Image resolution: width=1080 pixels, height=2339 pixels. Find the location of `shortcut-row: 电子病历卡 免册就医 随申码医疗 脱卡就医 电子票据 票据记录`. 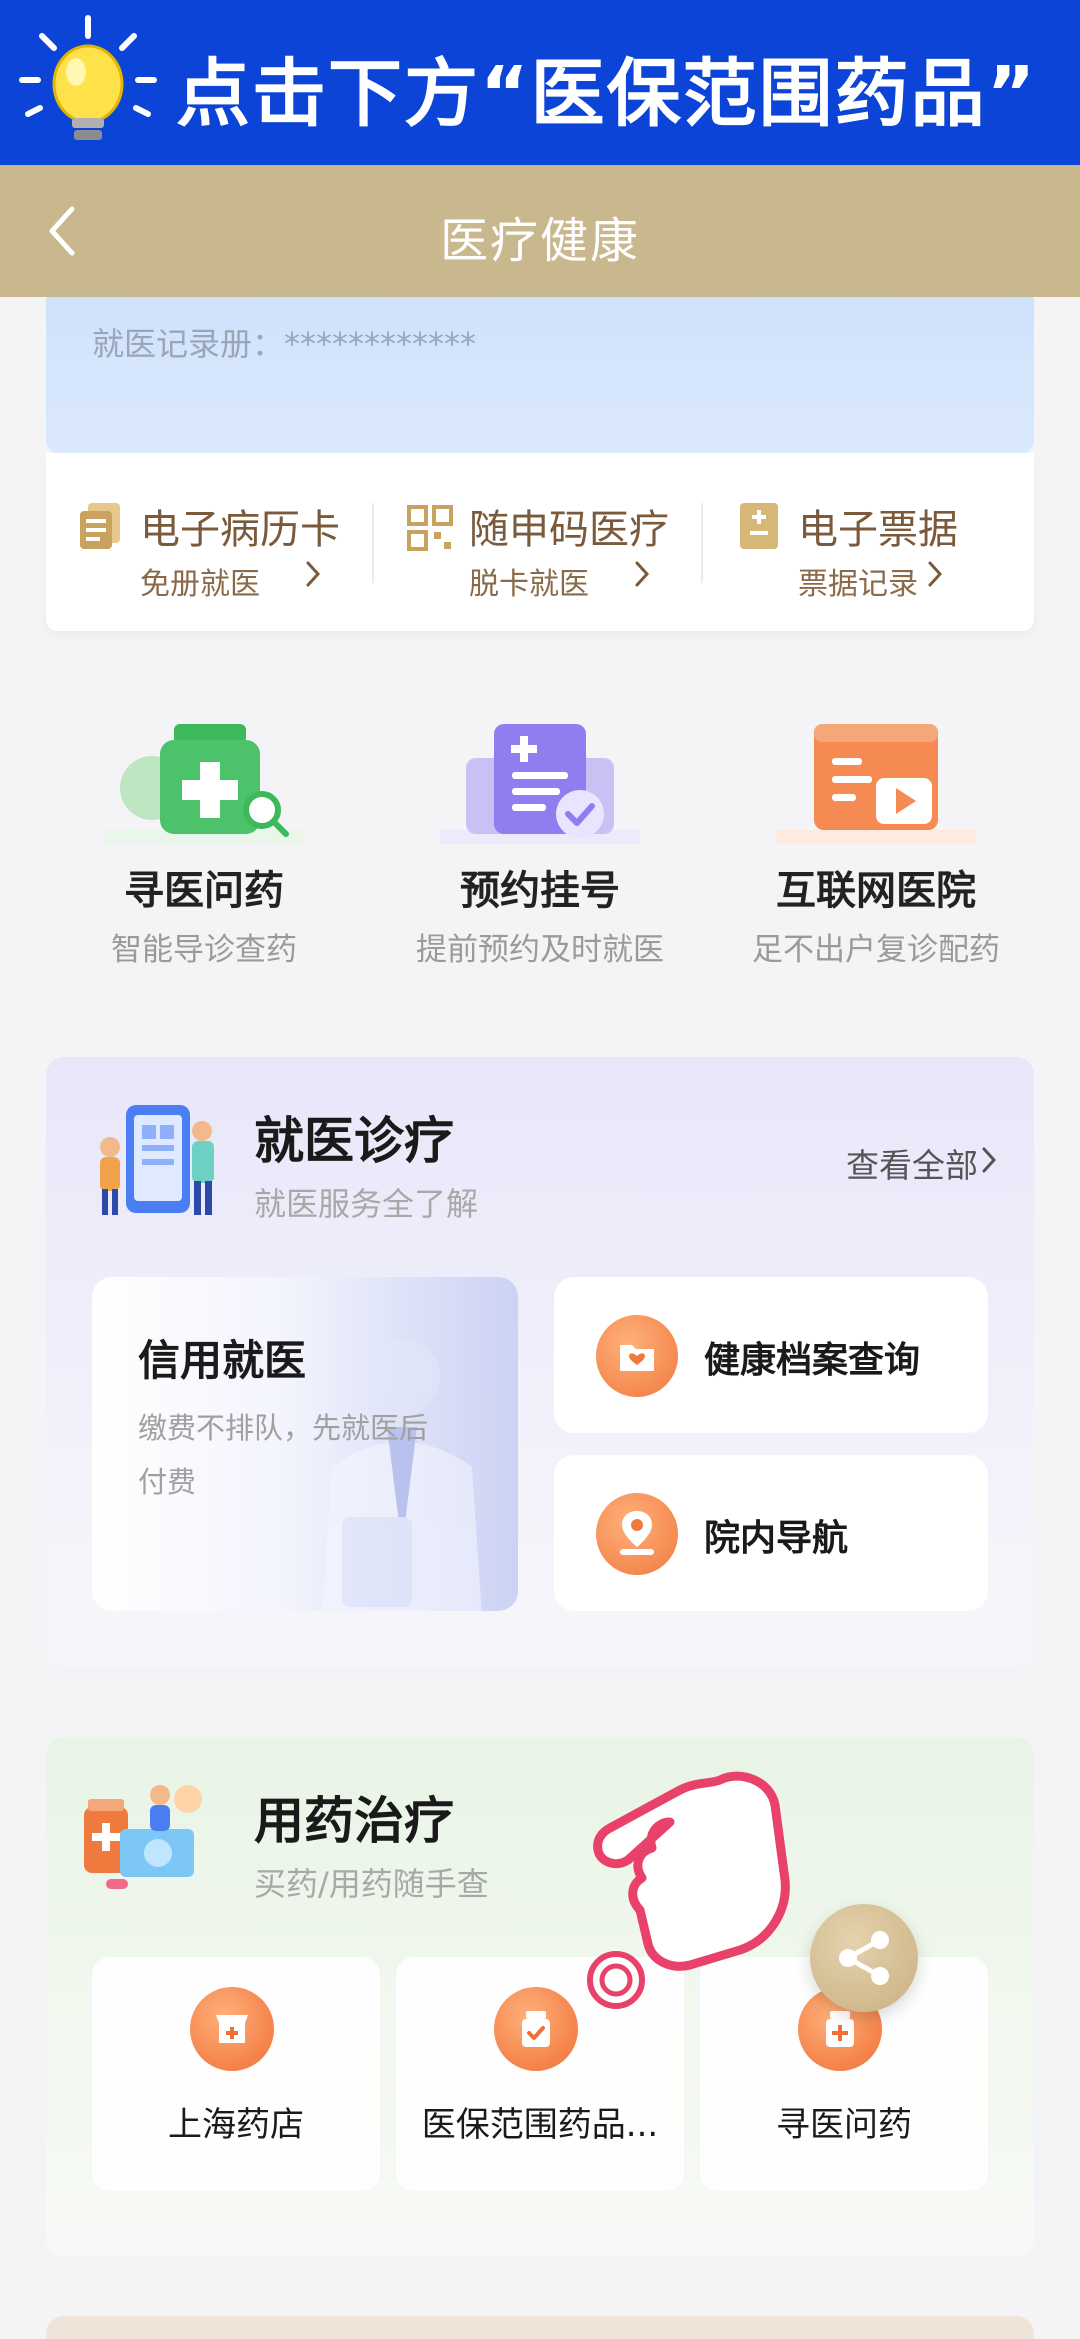

shortcut-row: 电子病历卡 免册就医 随申码医疗 脱卡就医 电子票据 票据记录 is located at coordinates (540, 542).